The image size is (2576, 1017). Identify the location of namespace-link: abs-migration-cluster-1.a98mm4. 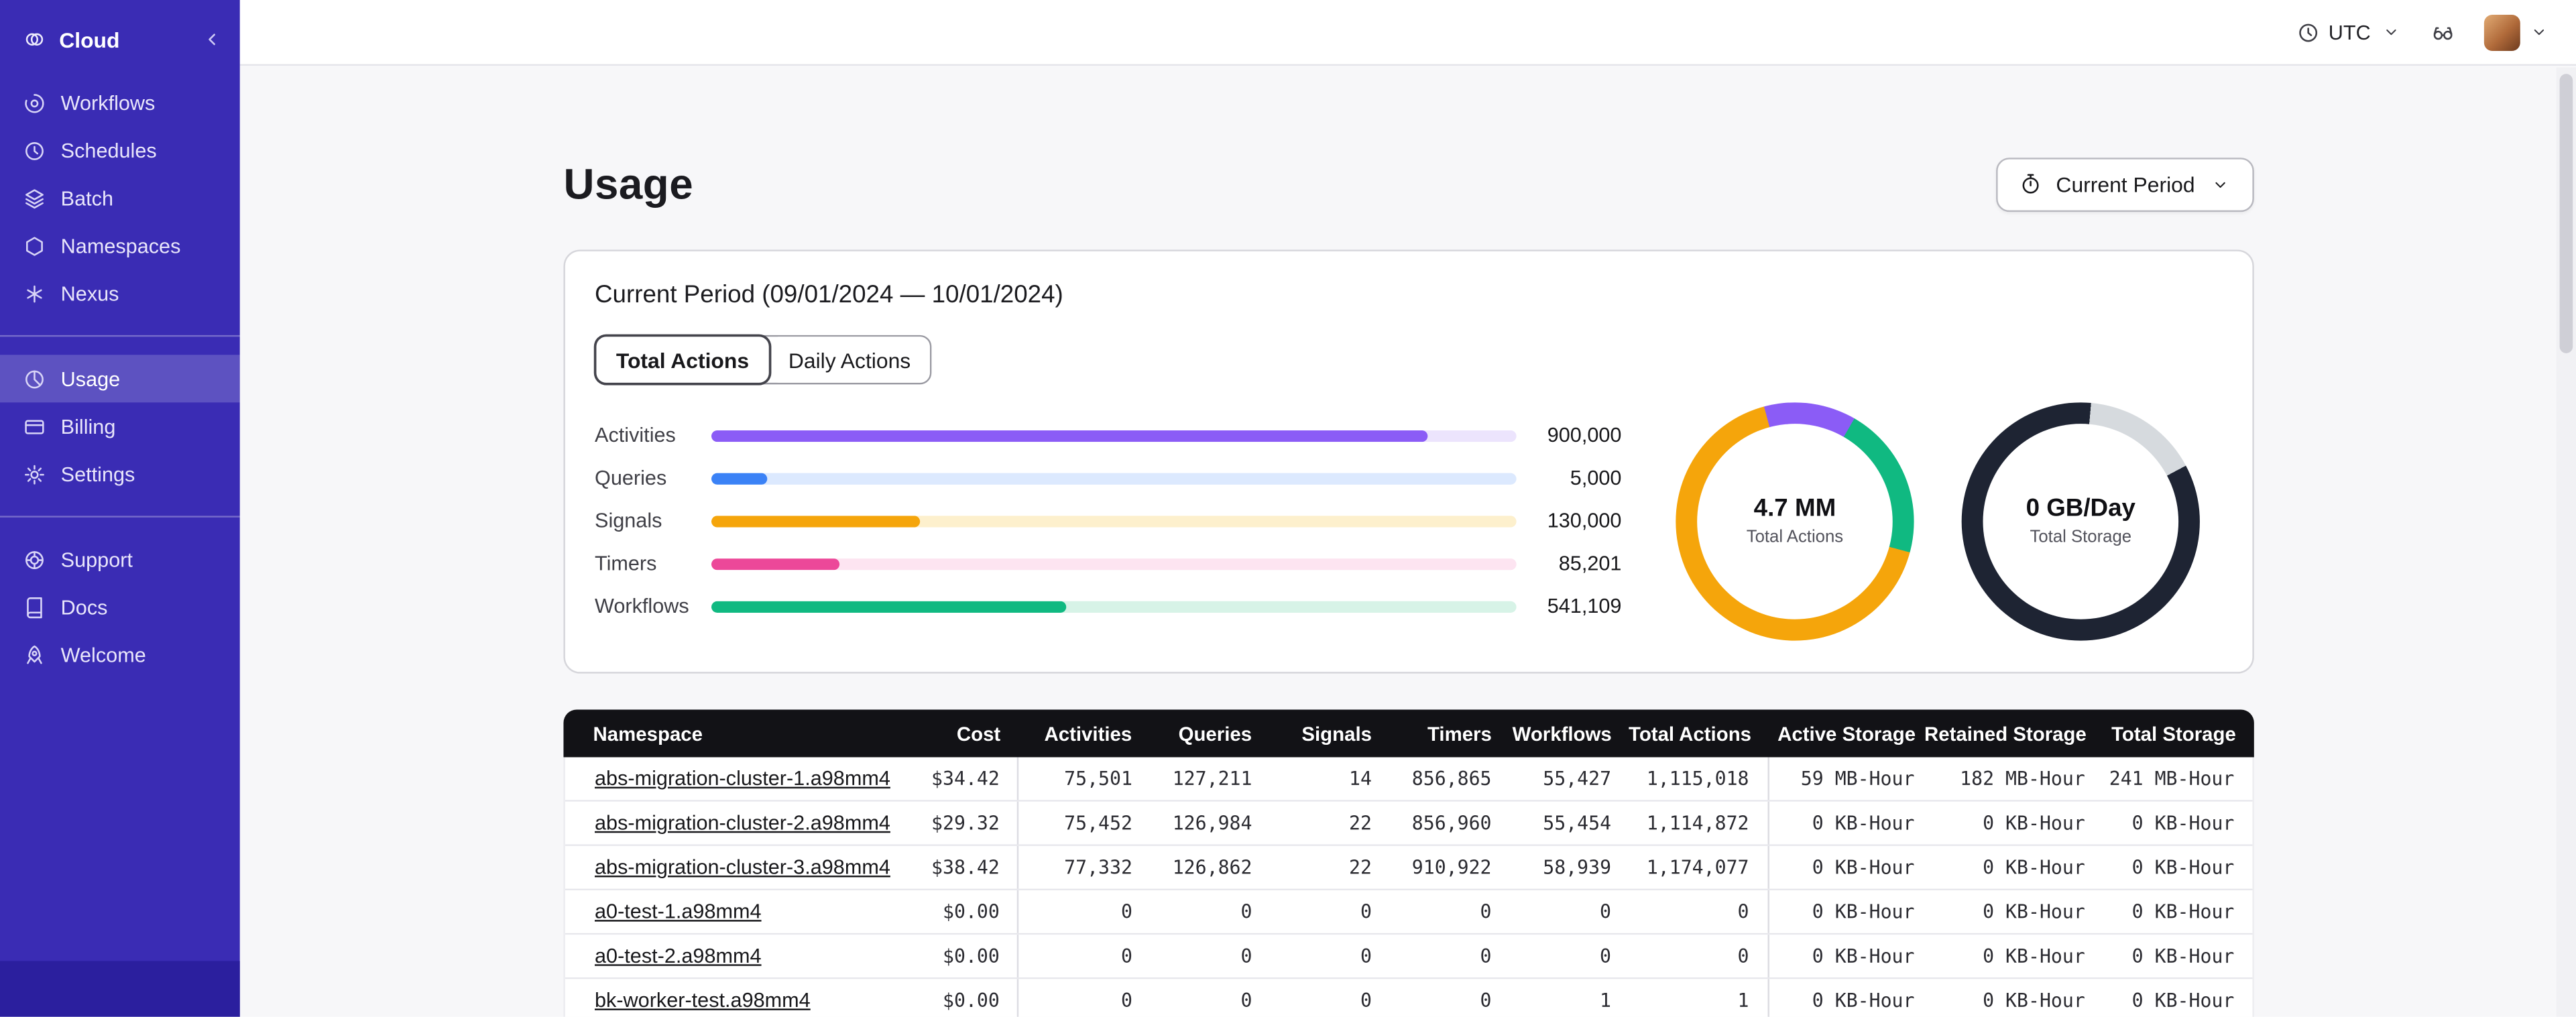
(742, 778).